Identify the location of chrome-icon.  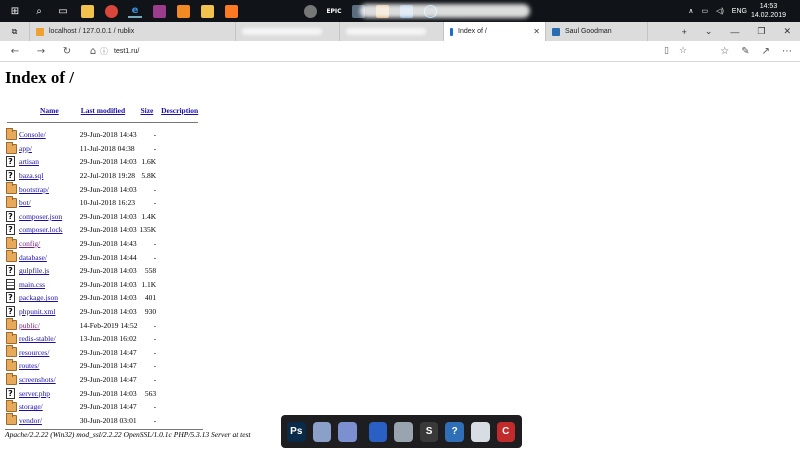
(111, 11).